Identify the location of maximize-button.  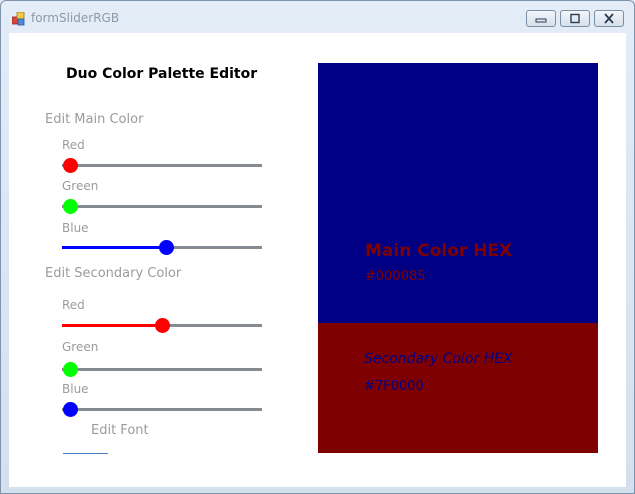
(575, 18).